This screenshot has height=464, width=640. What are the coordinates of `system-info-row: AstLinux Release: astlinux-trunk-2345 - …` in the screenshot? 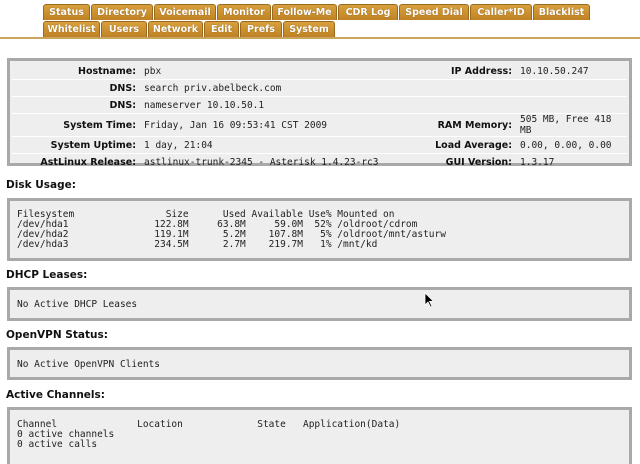 It's located at (319, 162).